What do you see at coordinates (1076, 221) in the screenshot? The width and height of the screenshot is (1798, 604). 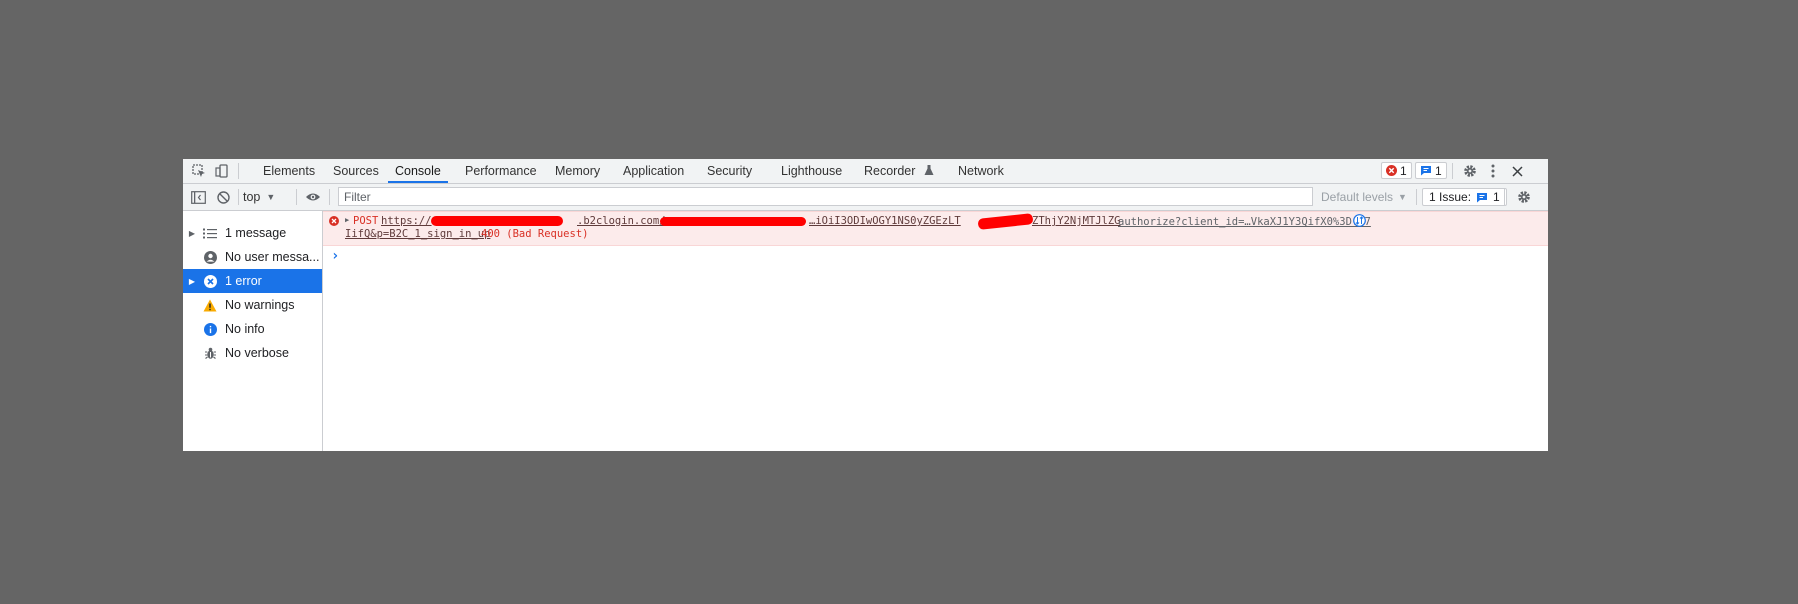 I see `request-url-end: ZThjY2NjMTJlZG` at bounding box center [1076, 221].